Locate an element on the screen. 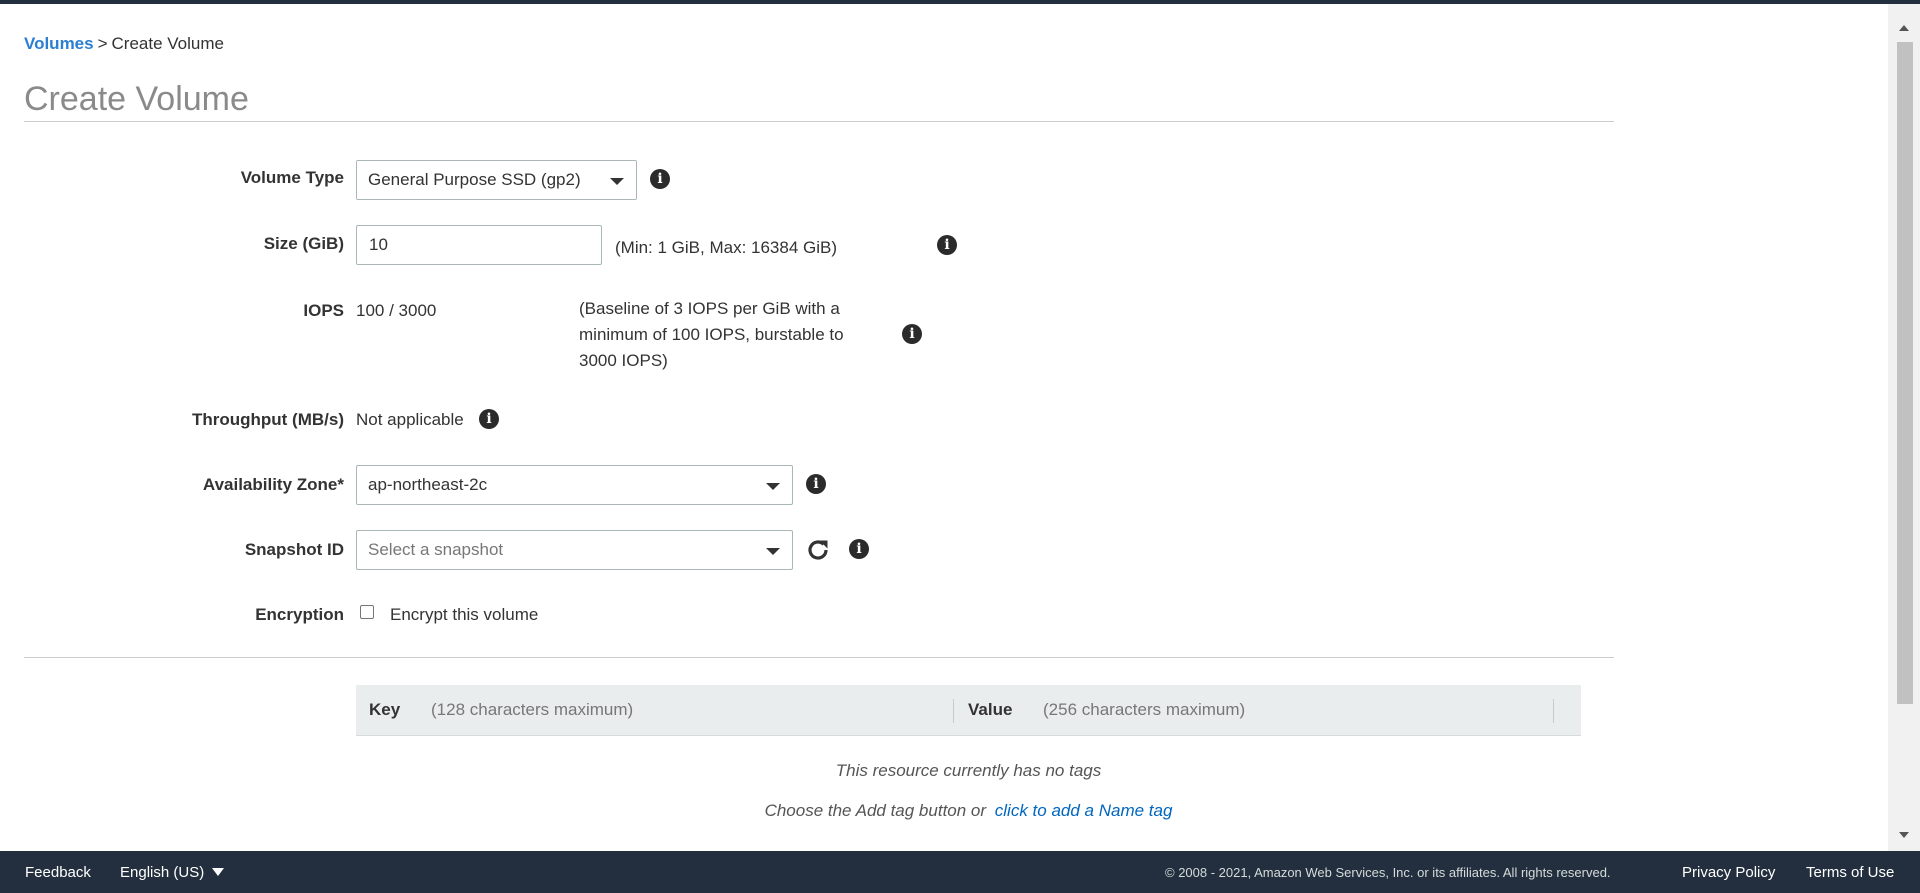  iops-value: 100 / 3000 is located at coordinates (396, 310).